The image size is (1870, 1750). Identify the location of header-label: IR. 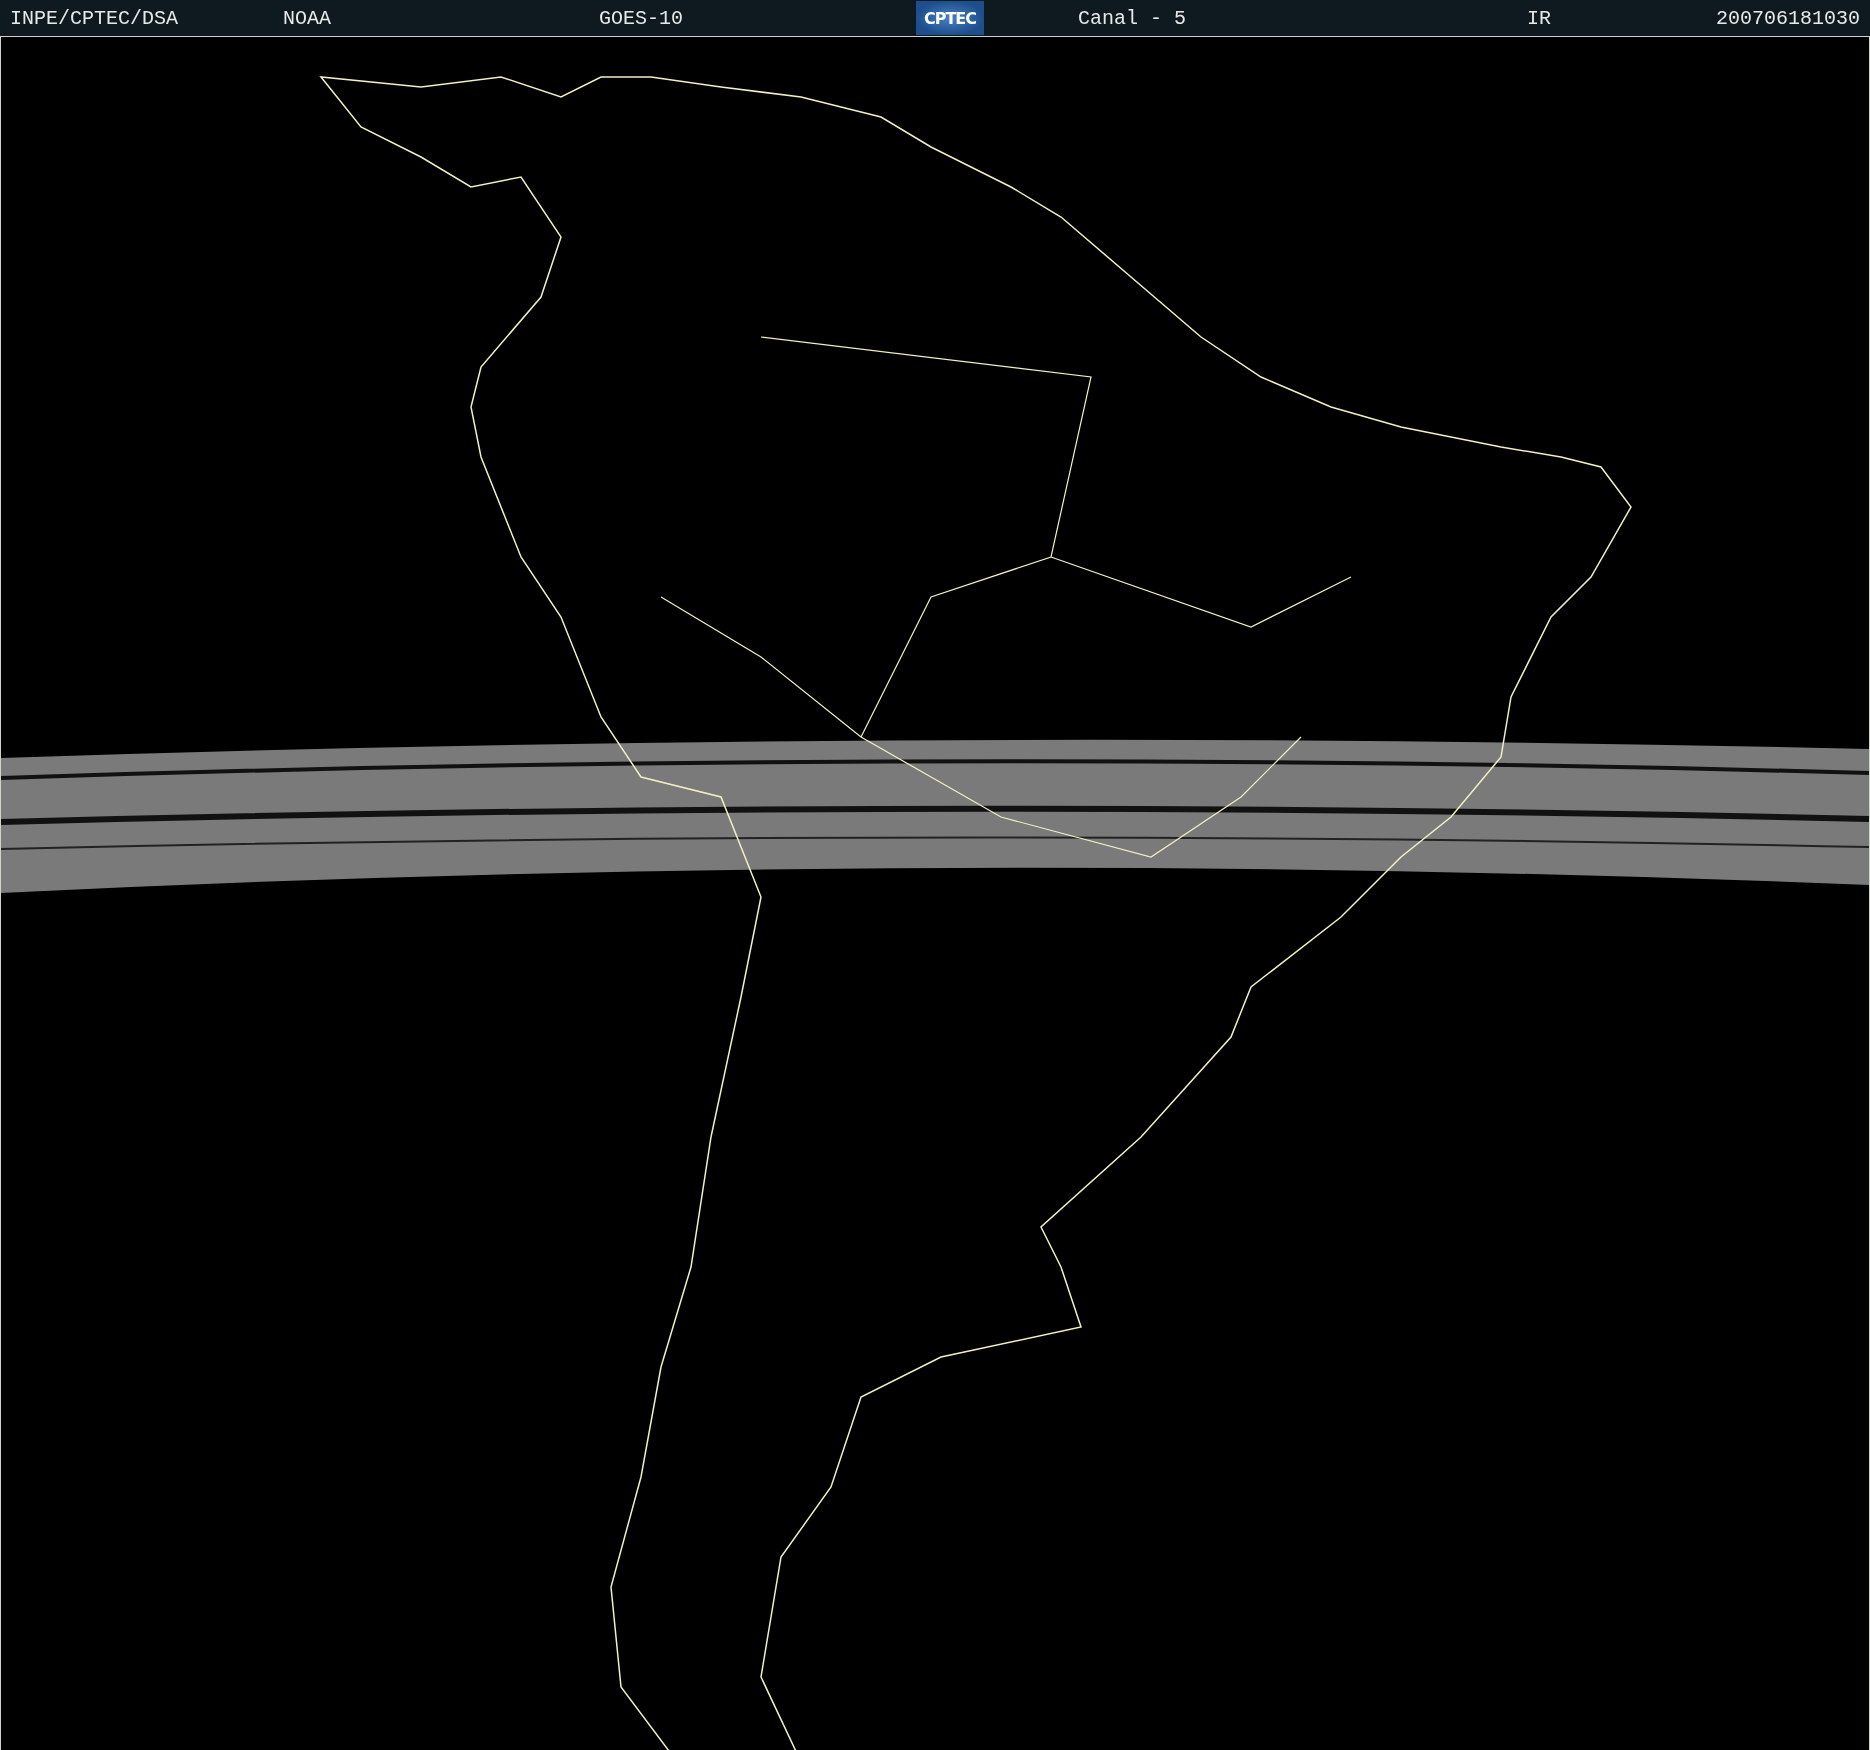
(1539, 18).